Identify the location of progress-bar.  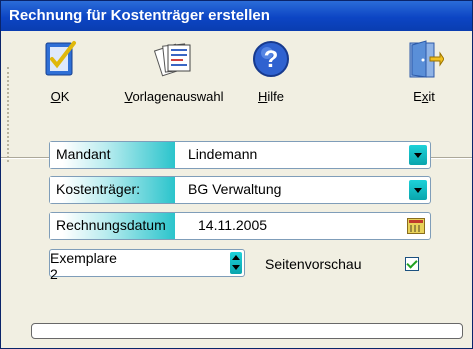
(247, 331).